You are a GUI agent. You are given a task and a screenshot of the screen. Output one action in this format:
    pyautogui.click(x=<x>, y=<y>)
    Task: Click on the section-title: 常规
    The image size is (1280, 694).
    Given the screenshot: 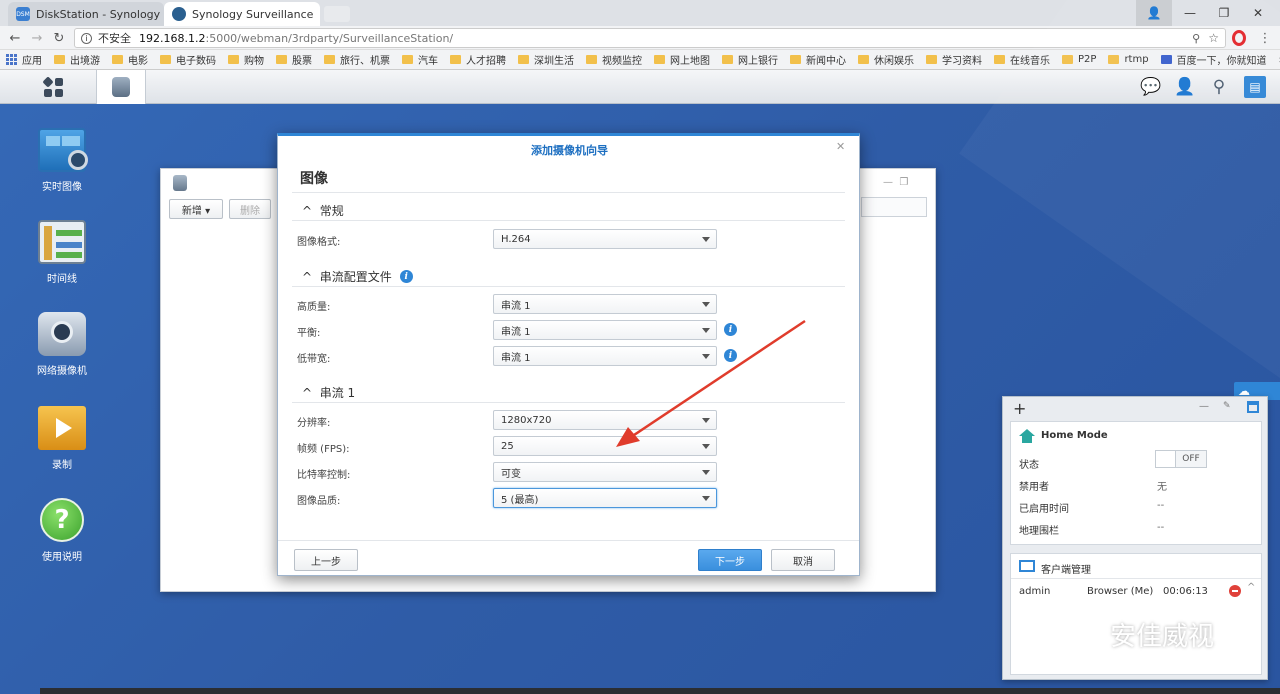 What is the action you would take?
    pyautogui.click(x=331, y=211)
    